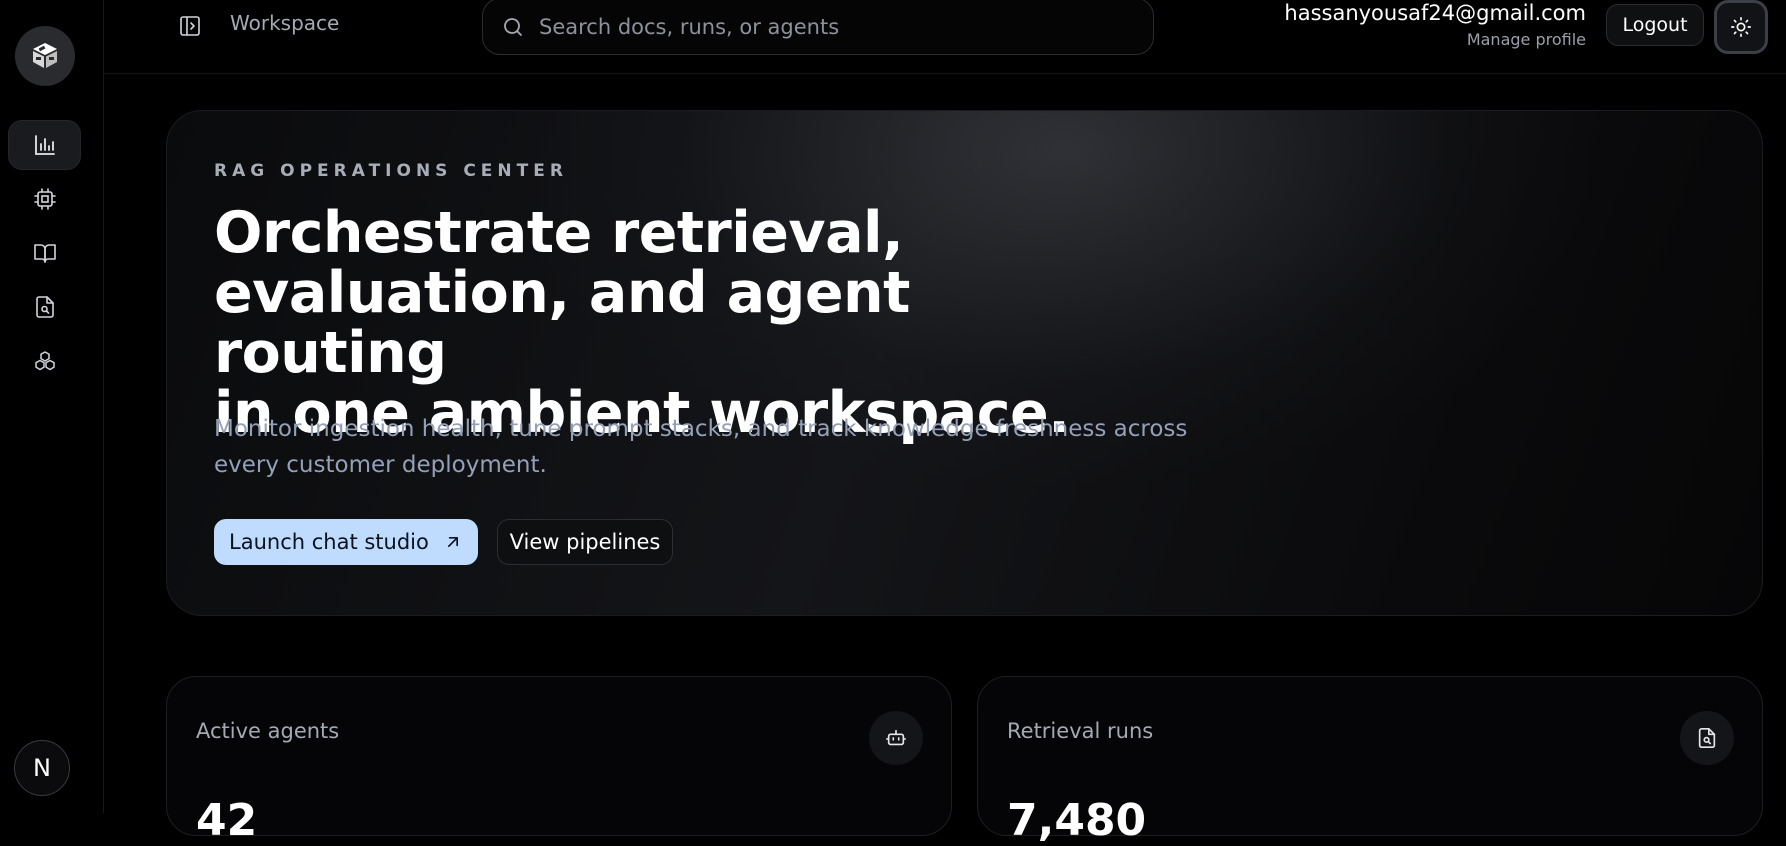  What do you see at coordinates (190, 26) in the screenshot?
I see `sidebar-toggle-icon` at bounding box center [190, 26].